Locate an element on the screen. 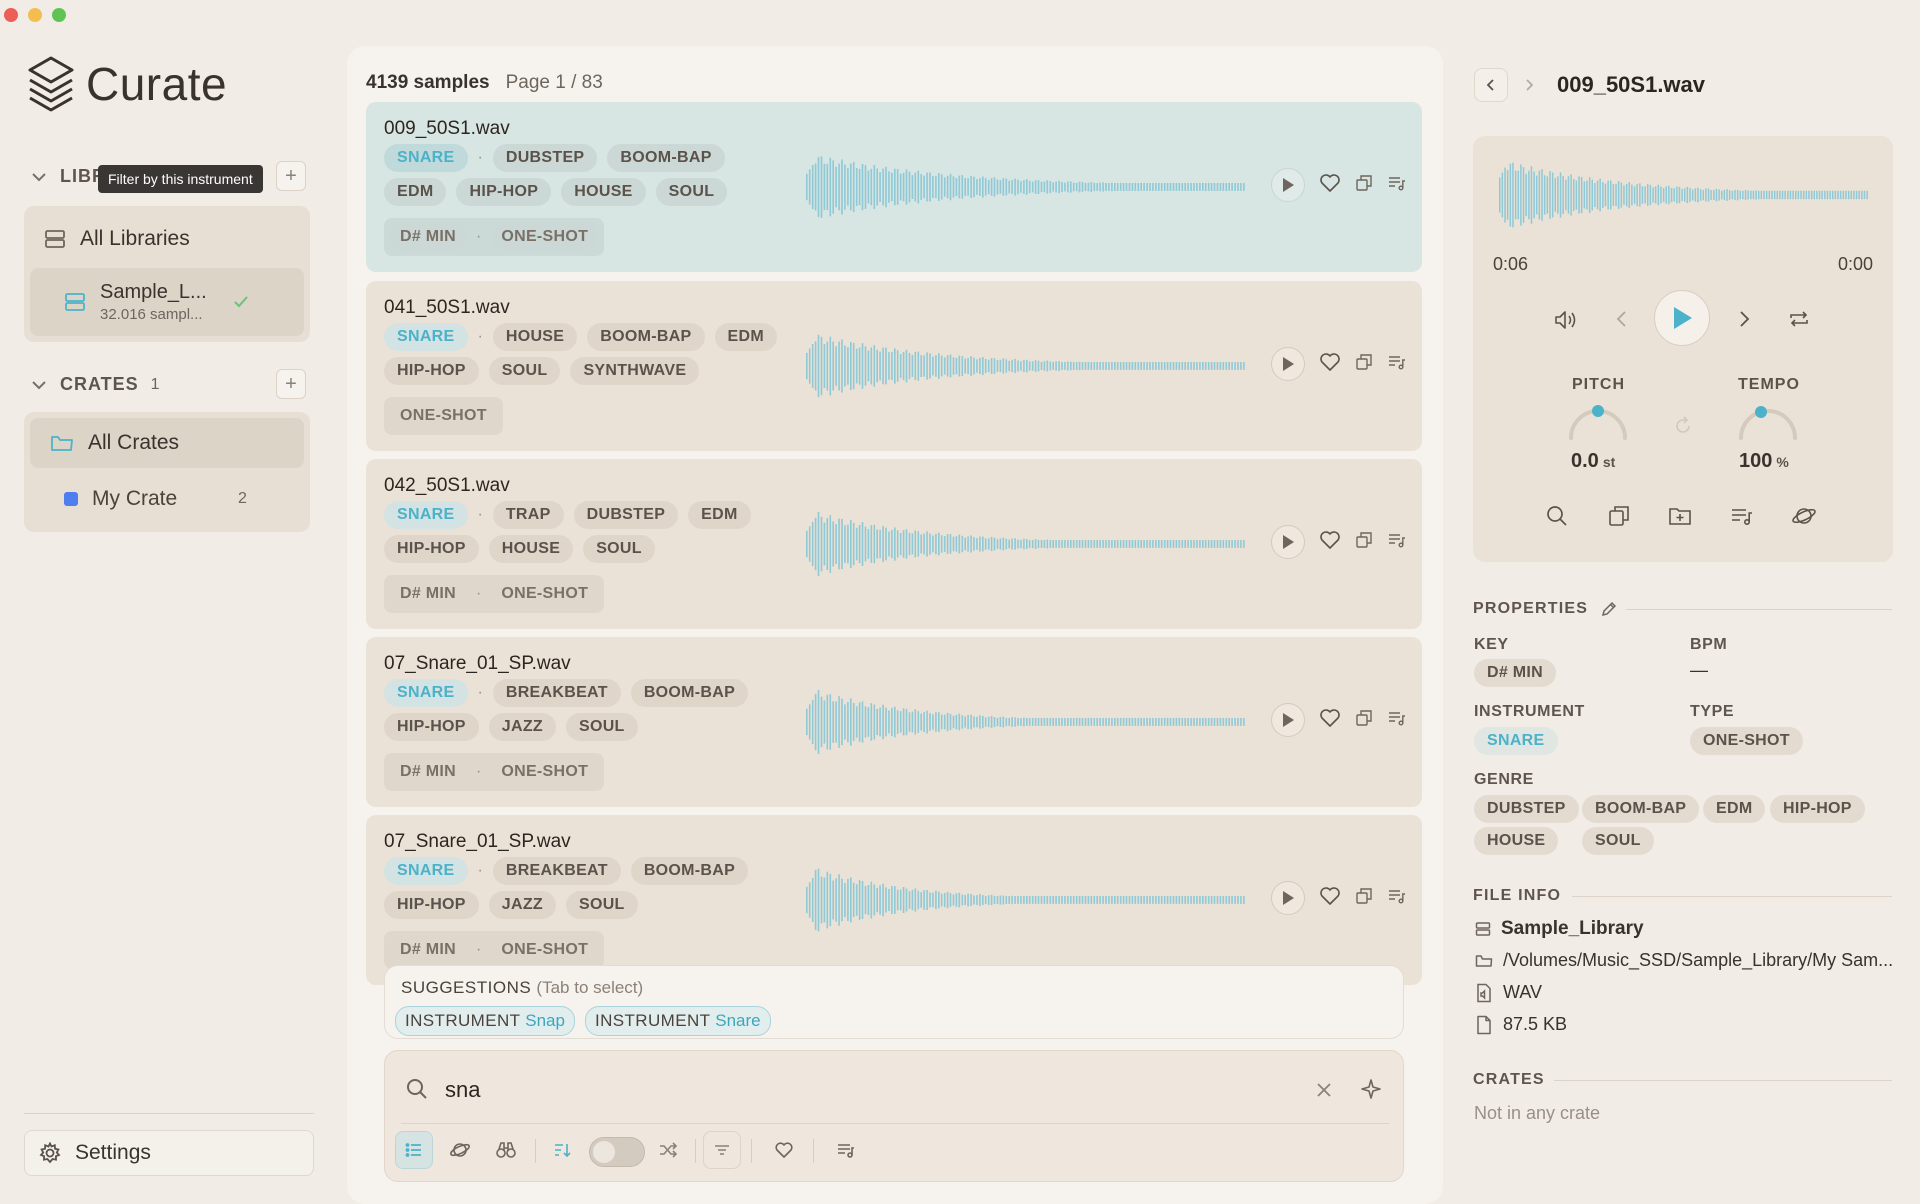 The width and height of the screenshot is (1920, 1204). genre-tag: DUBSTEP is located at coordinates (626, 515).